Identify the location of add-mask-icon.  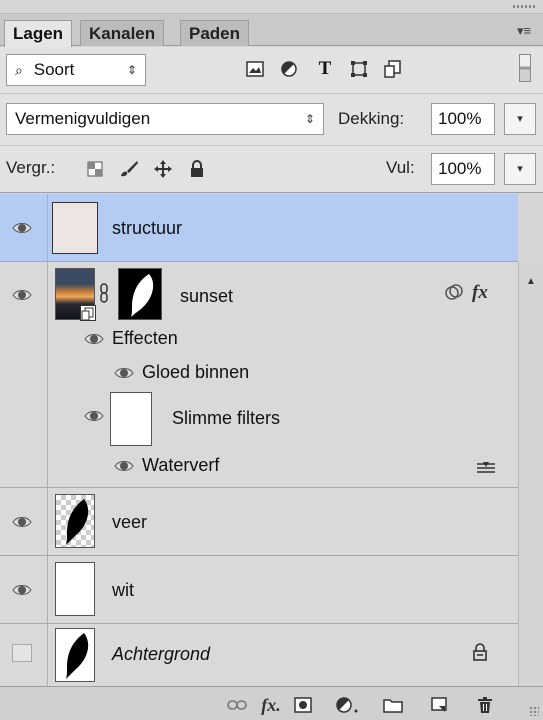
(303, 705).